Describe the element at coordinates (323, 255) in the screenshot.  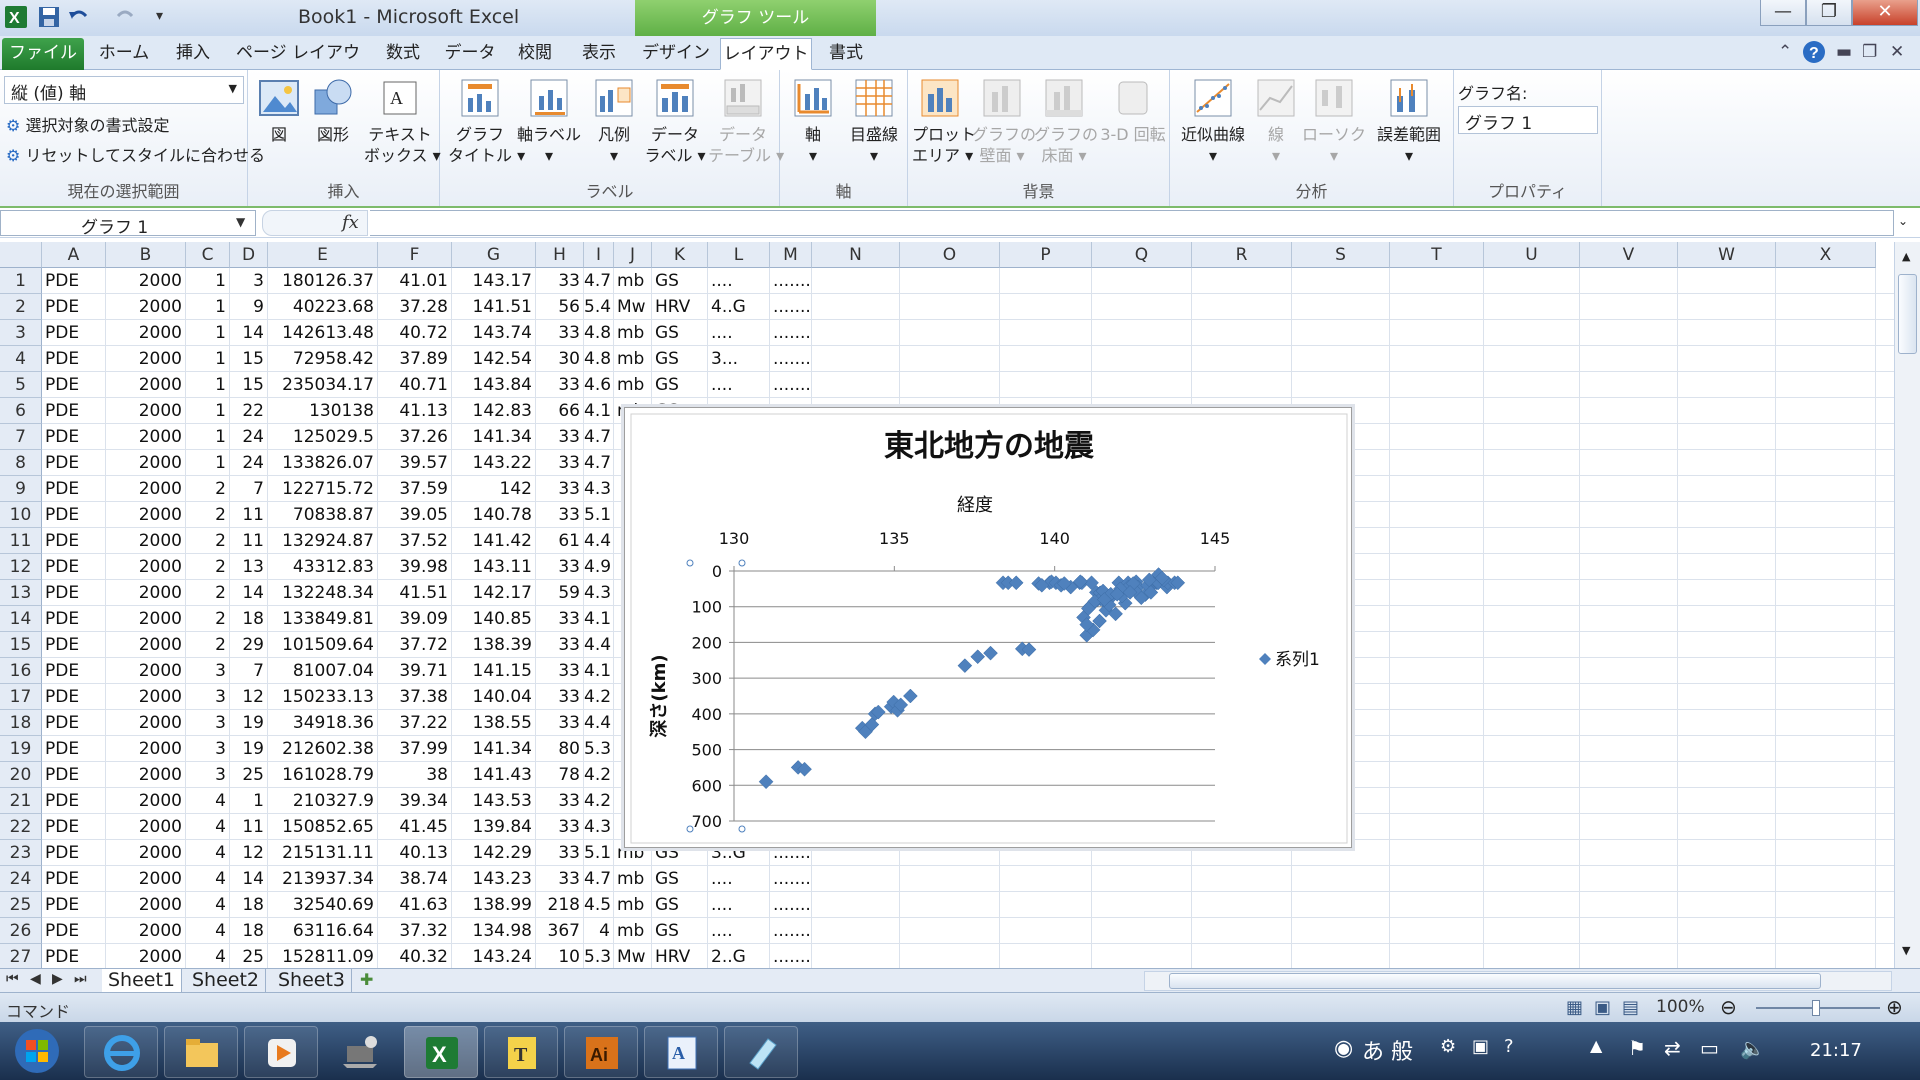
I see `column-header: E` at that location.